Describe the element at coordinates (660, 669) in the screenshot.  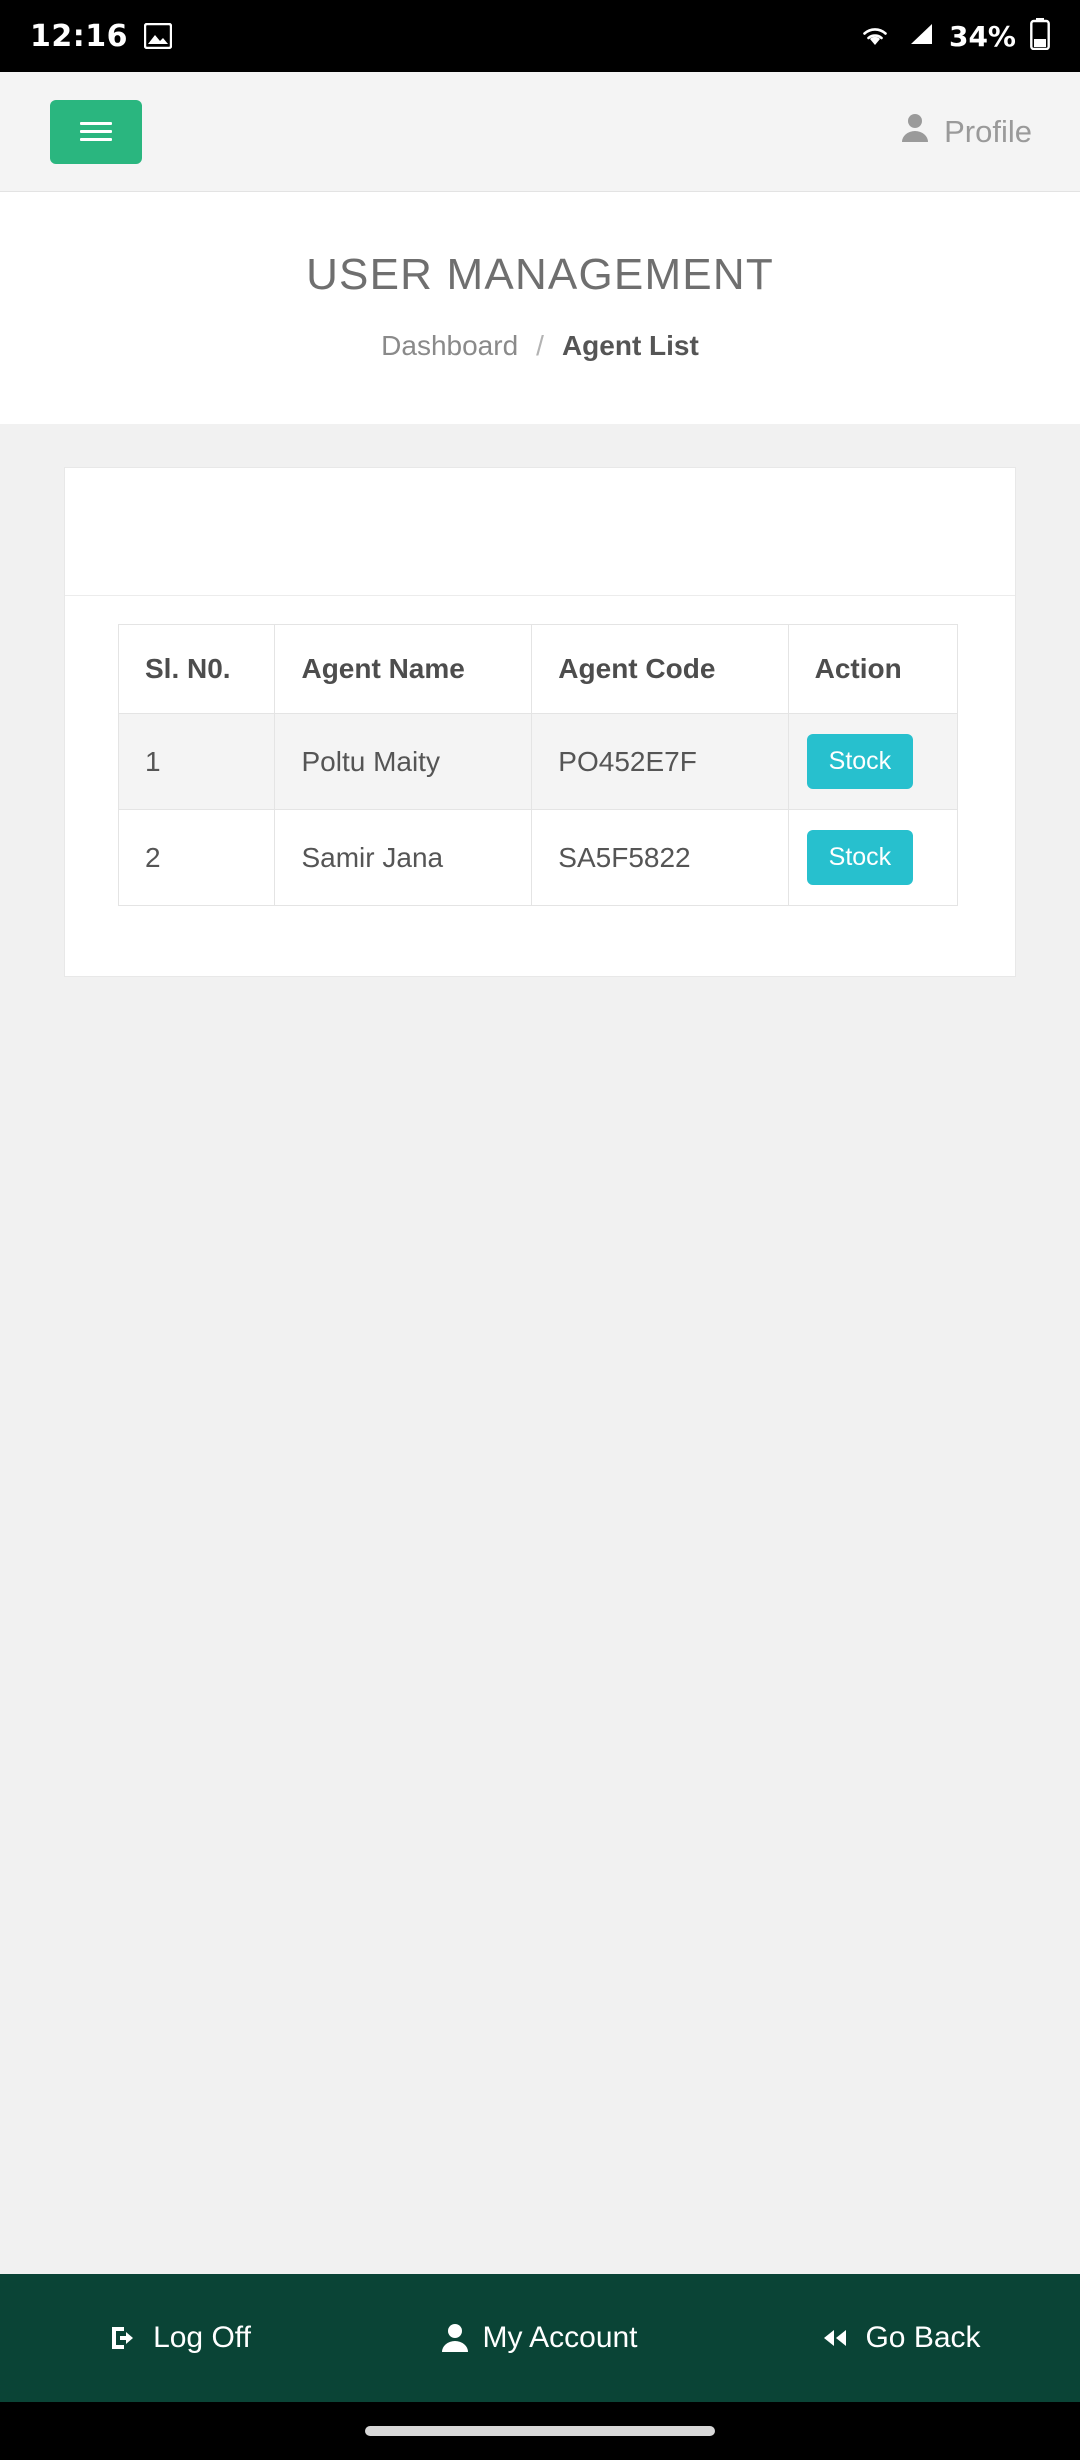
I see `column-header-agent-code: Agent Code` at that location.